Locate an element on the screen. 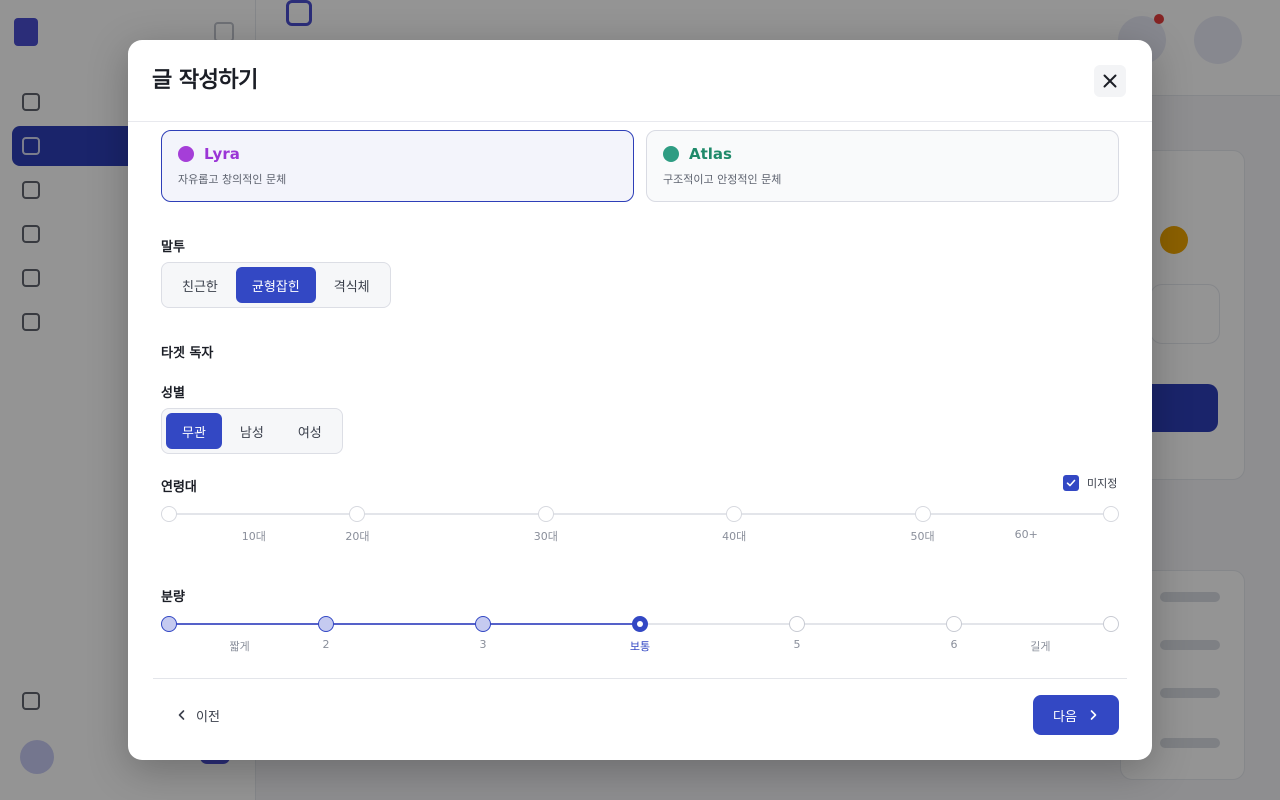  gender-option-male: 남성 is located at coordinates (252, 431).